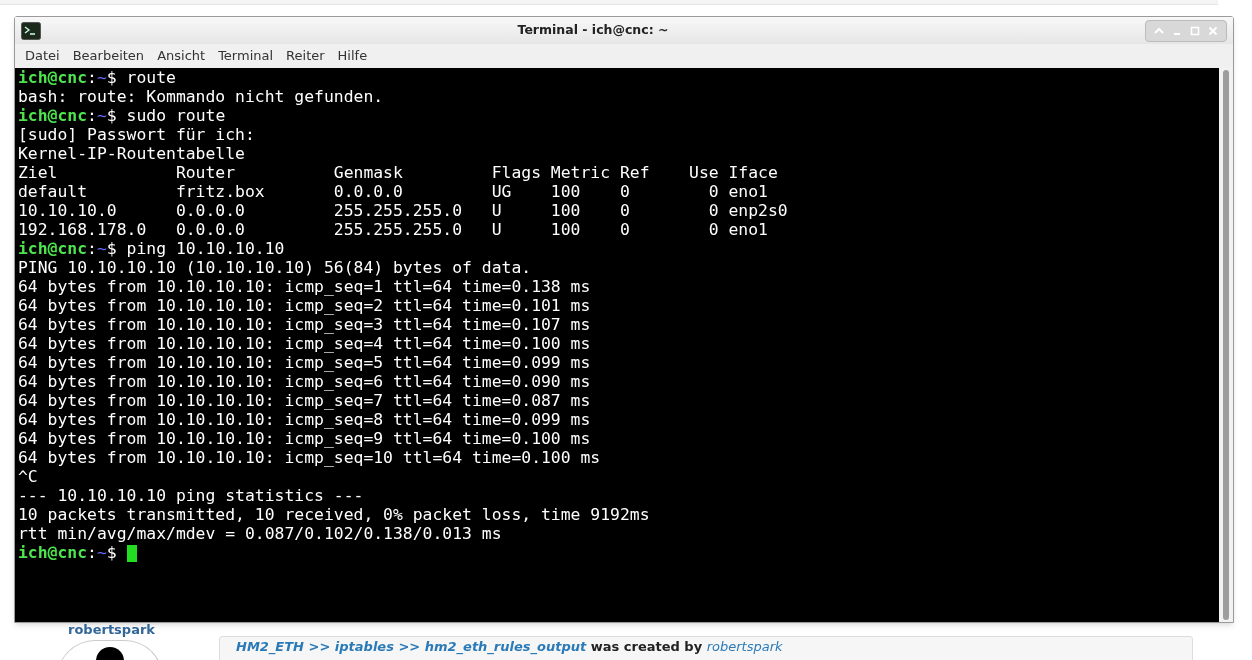 This screenshot has height=660, width=1252. Describe the element at coordinates (304, 326) in the screenshot. I see `output-line: 64 bytes from 10.10.10.10: icmp_seq=3 ttl=64 time=0.107 ms` at that location.